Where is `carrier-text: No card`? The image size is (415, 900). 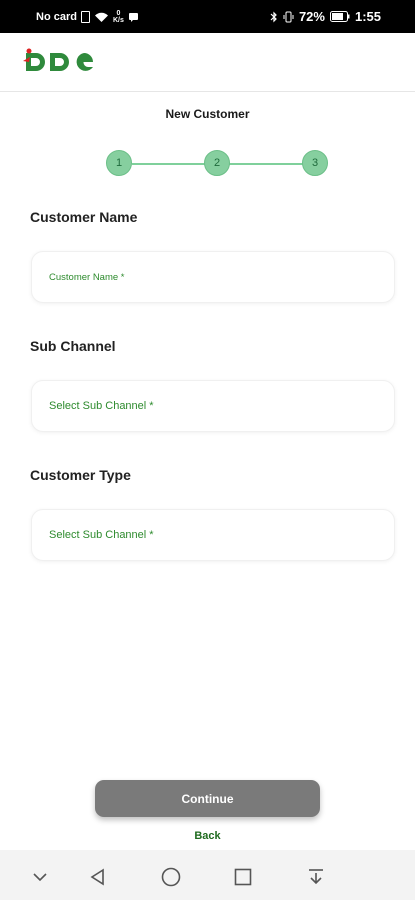 carrier-text: No card is located at coordinates (56, 17).